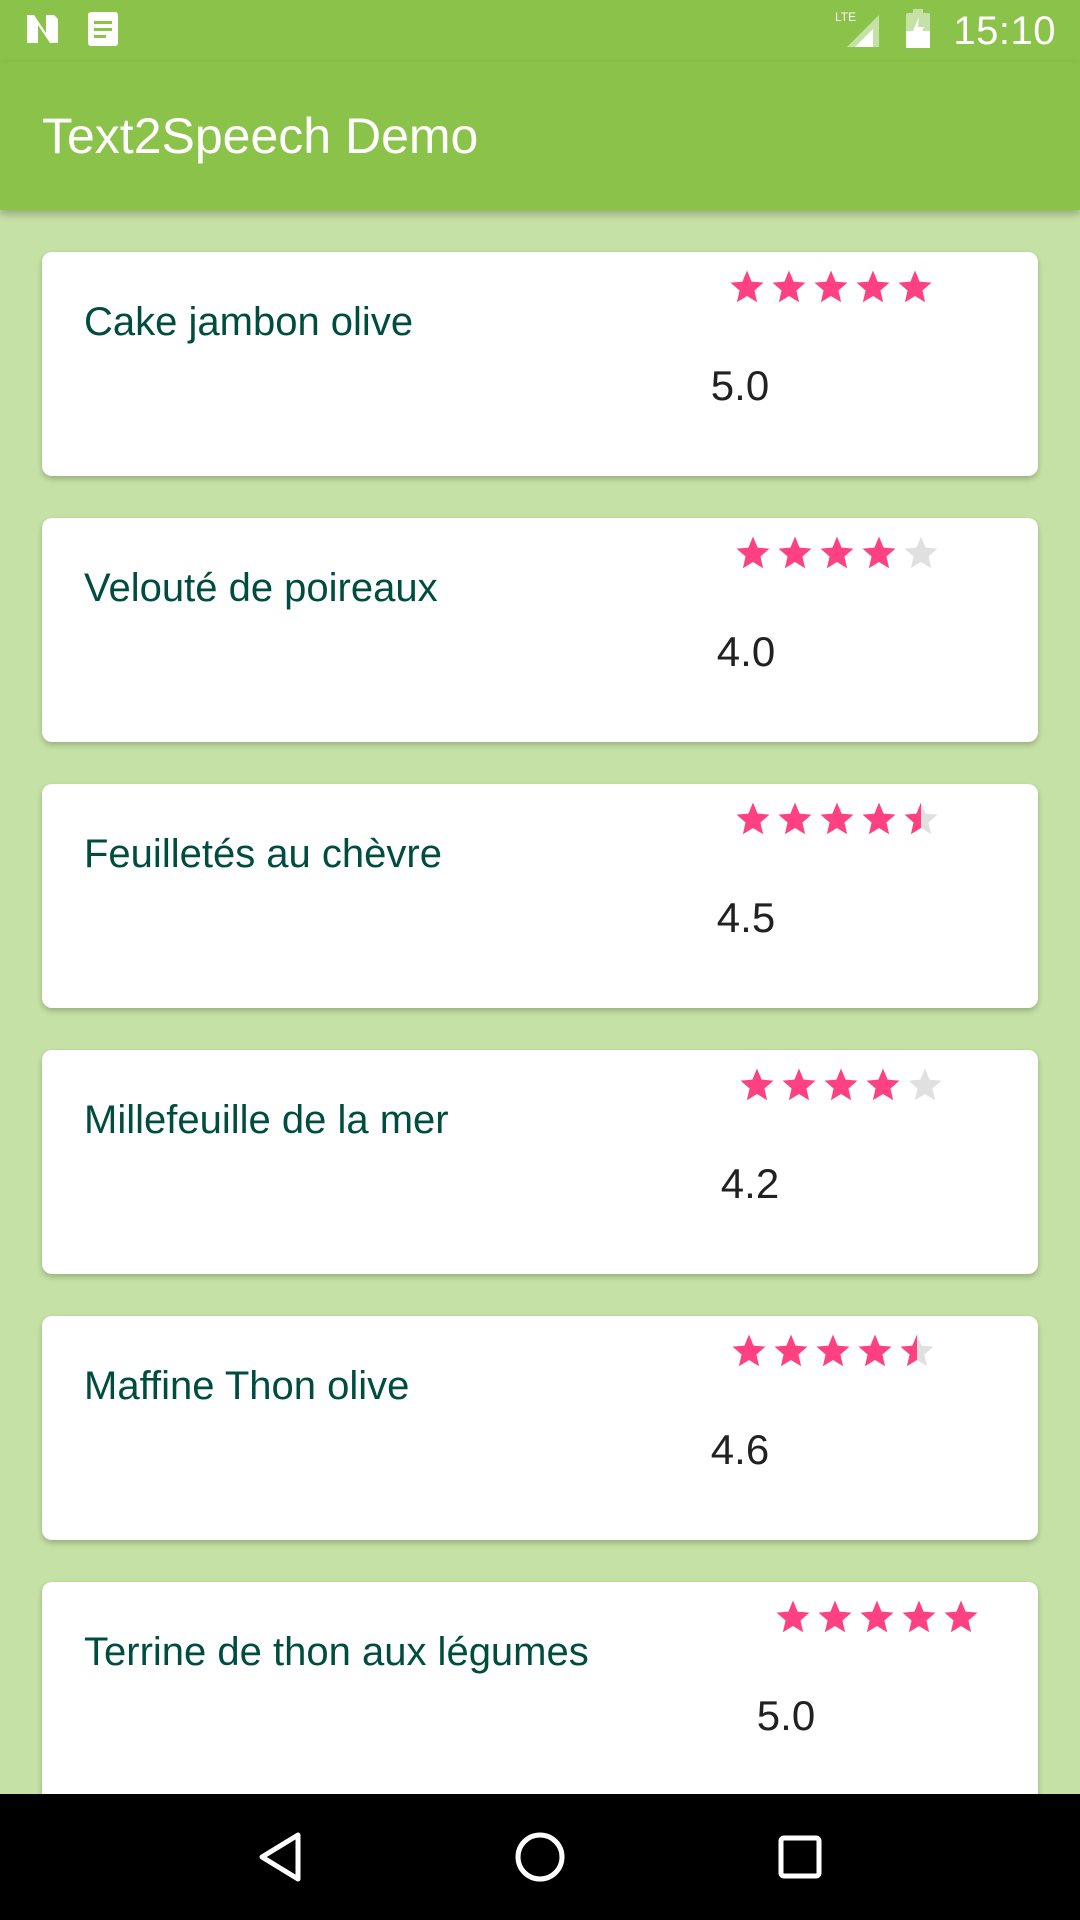  What do you see at coordinates (540, 136) in the screenshot?
I see `app-bar: Text2Speech Demo` at bounding box center [540, 136].